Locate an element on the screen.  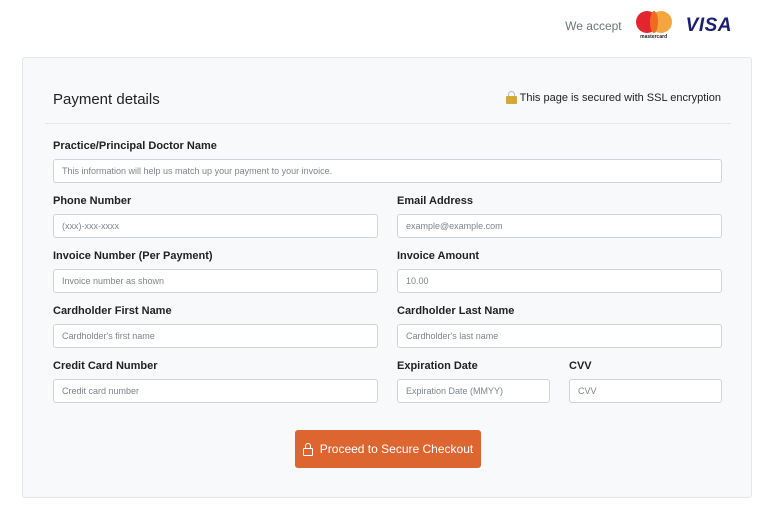
email-label: Email Address is located at coordinates (435, 201).